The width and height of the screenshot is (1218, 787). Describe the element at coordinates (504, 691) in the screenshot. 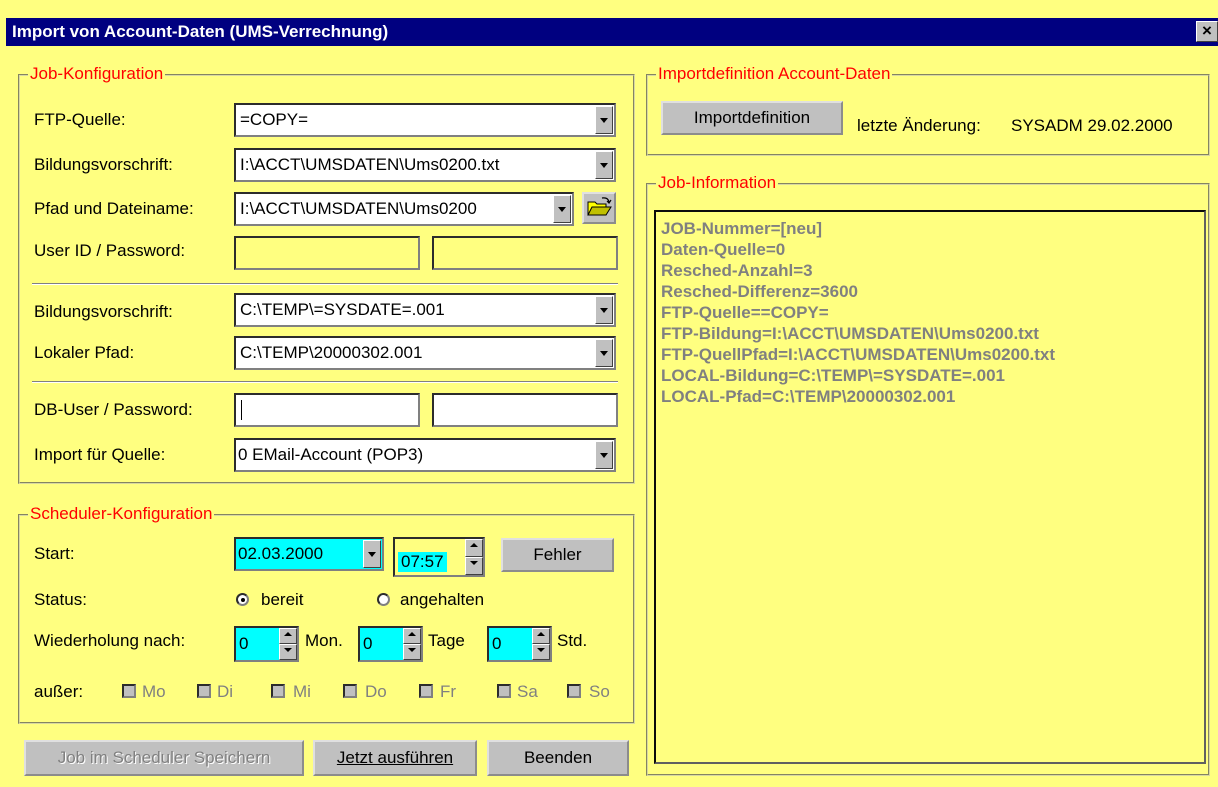

I see `except-sa-checkbox` at that location.